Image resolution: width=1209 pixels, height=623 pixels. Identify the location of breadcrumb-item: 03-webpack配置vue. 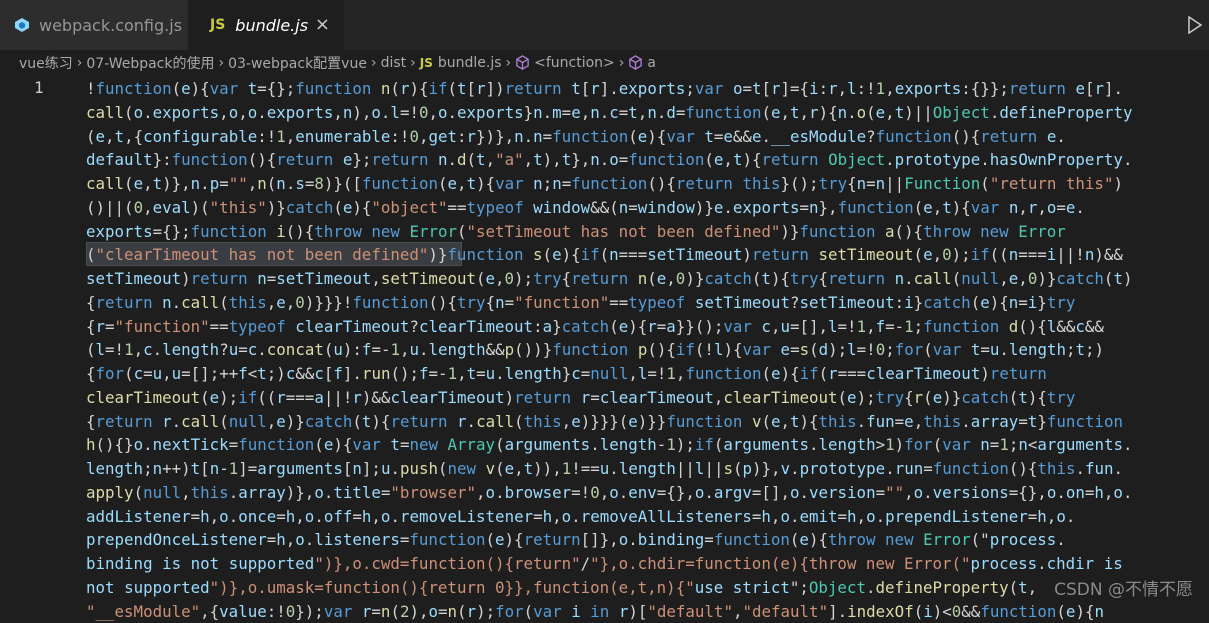
(297, 63).